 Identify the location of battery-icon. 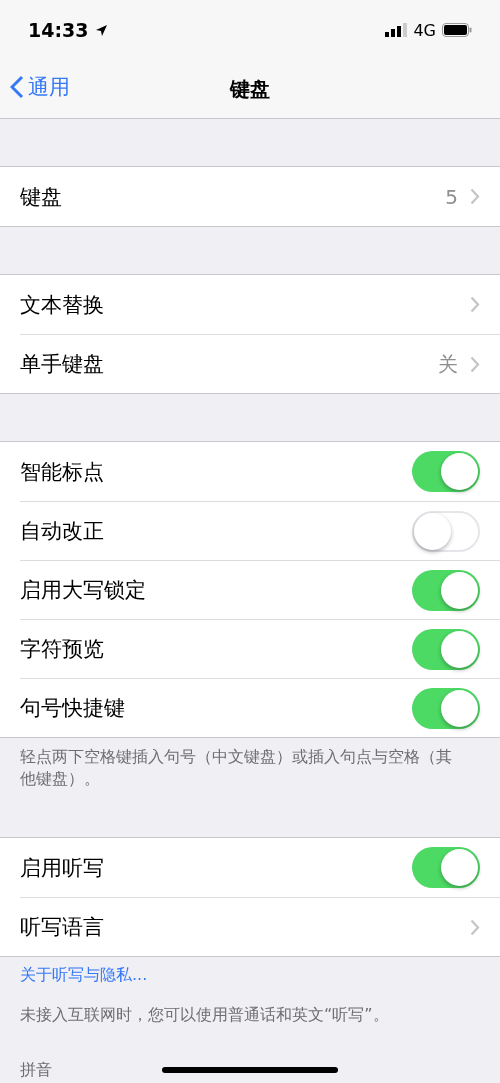
(457, 30).